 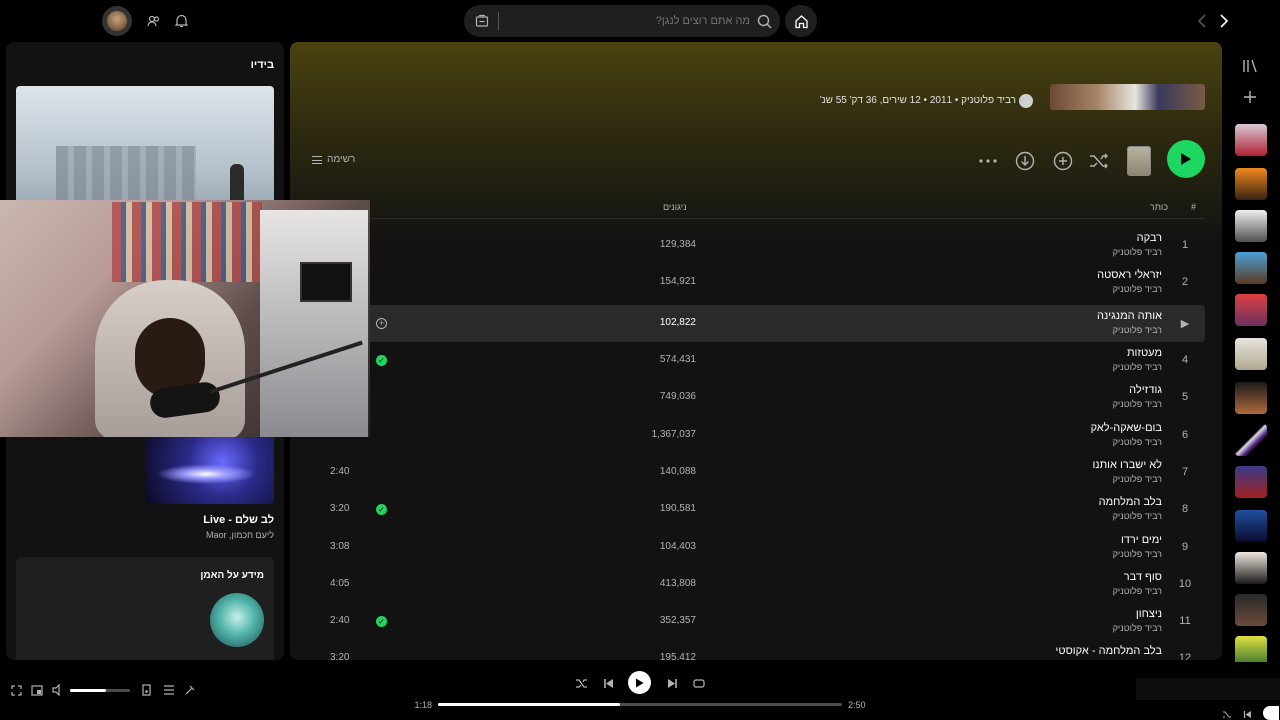 I want to click on top-bar, so click(x=640, y=21).